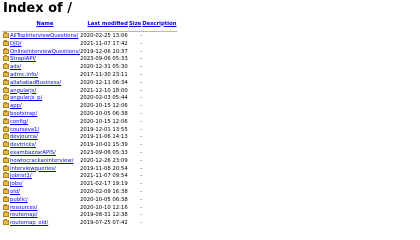 Image resolution: width=420 pixels, height=240 pixels. Describe the element at coordinates (89, 67) in the screenshot. I see `table-row: ads/2020-12-31 05:30 -` at that location.